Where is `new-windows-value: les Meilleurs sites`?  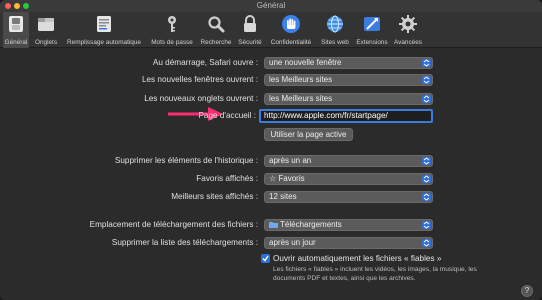
new-windows-value: les Meilleurs sites is located at coordinates (301, 79).